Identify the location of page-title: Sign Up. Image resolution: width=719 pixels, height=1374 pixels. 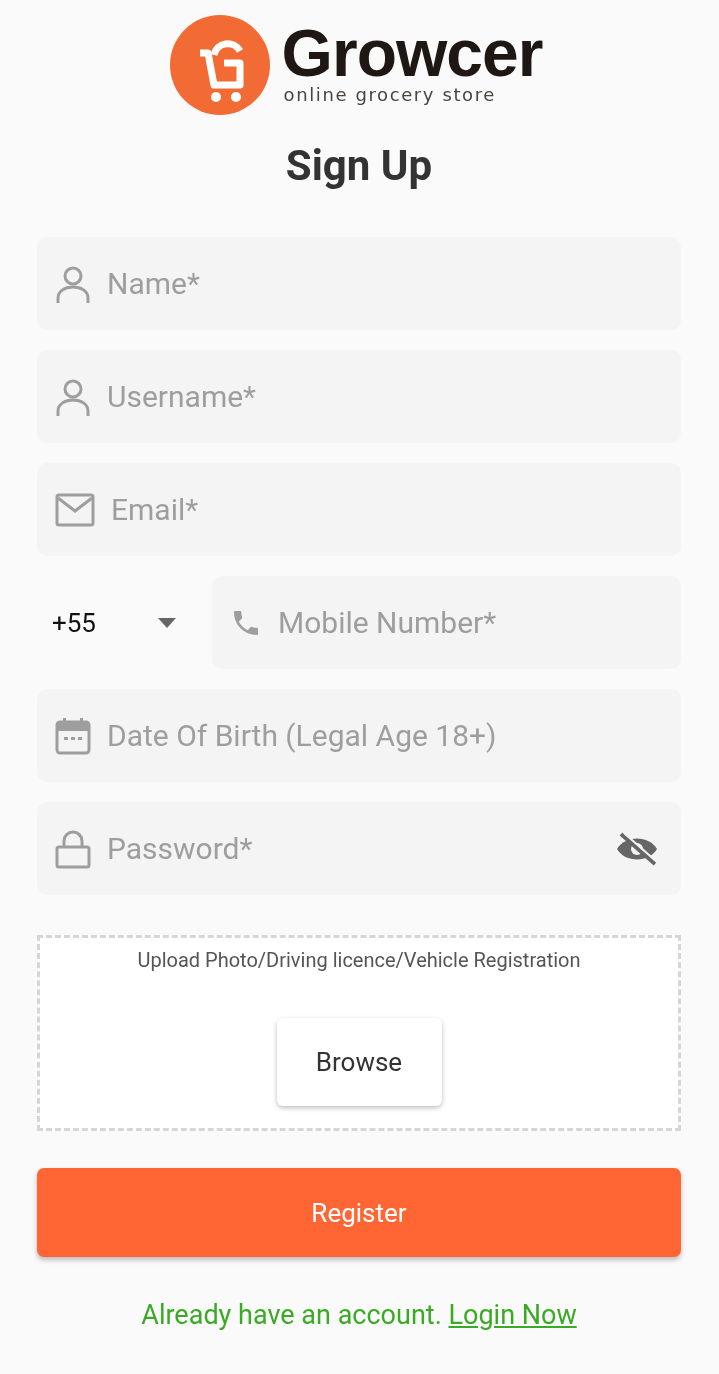
(359, 166).